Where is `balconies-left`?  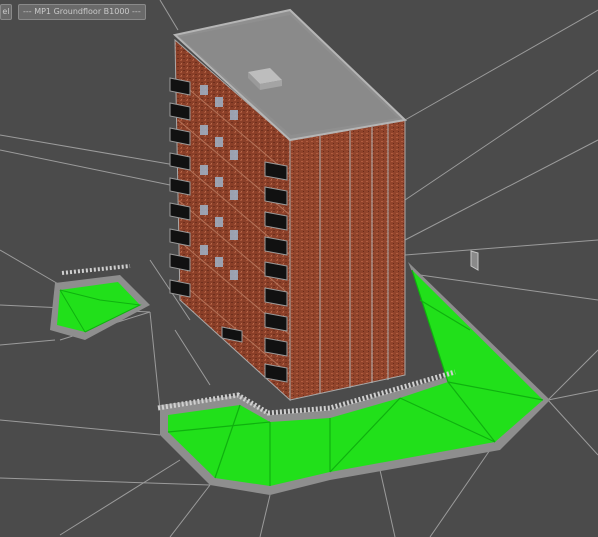
balconies-left is located at coordinates (180, 187).